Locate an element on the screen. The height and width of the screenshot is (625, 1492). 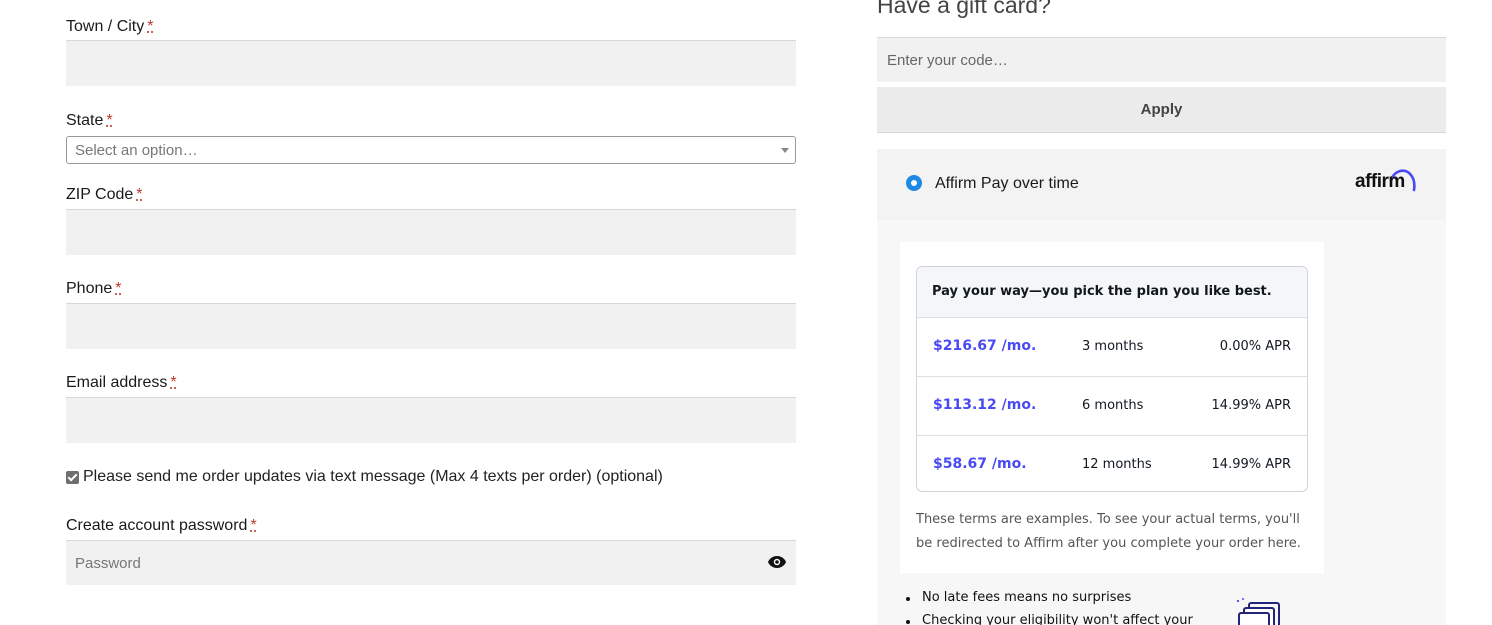
plan-apr: 0.00% APR is located at coordinates (1255, 346).